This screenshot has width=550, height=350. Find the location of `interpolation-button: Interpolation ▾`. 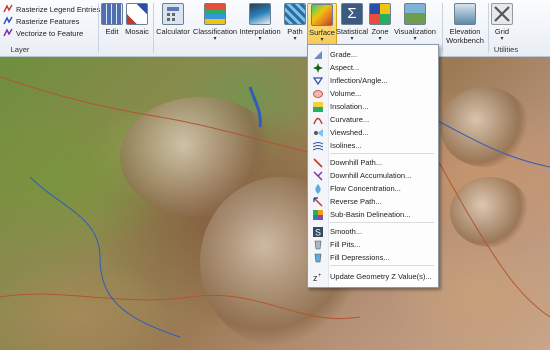

interpolation-button: Interpolation ▾ is located at coordinates (260, 24).